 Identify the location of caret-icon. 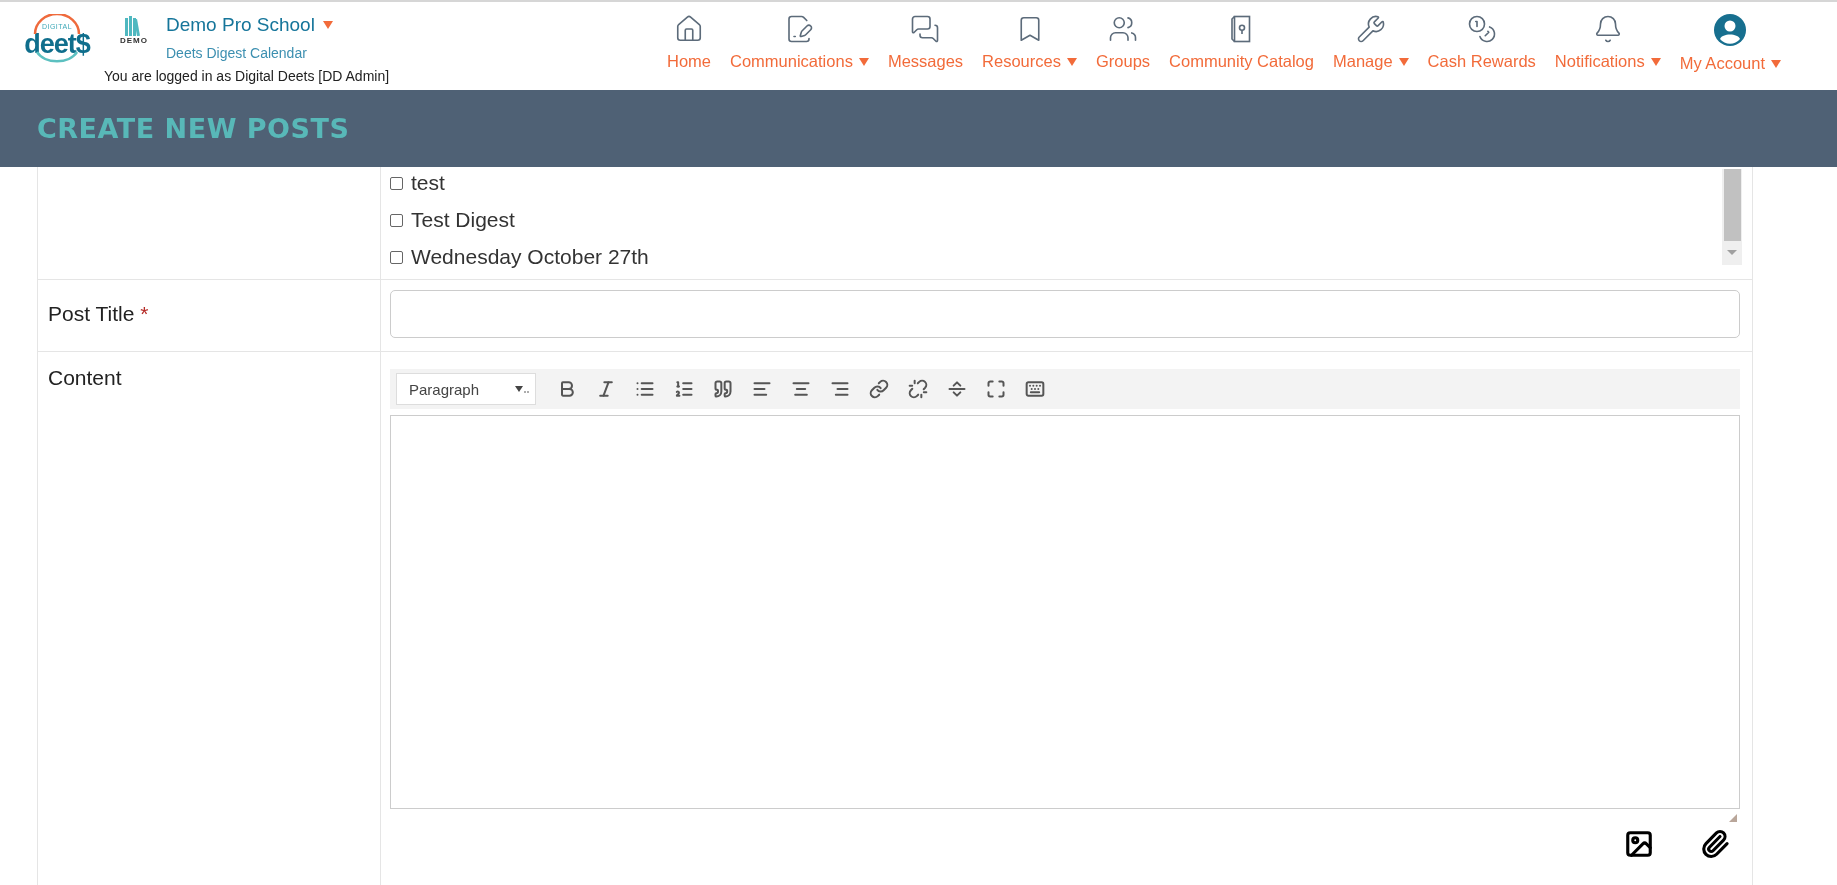
(522, 389).